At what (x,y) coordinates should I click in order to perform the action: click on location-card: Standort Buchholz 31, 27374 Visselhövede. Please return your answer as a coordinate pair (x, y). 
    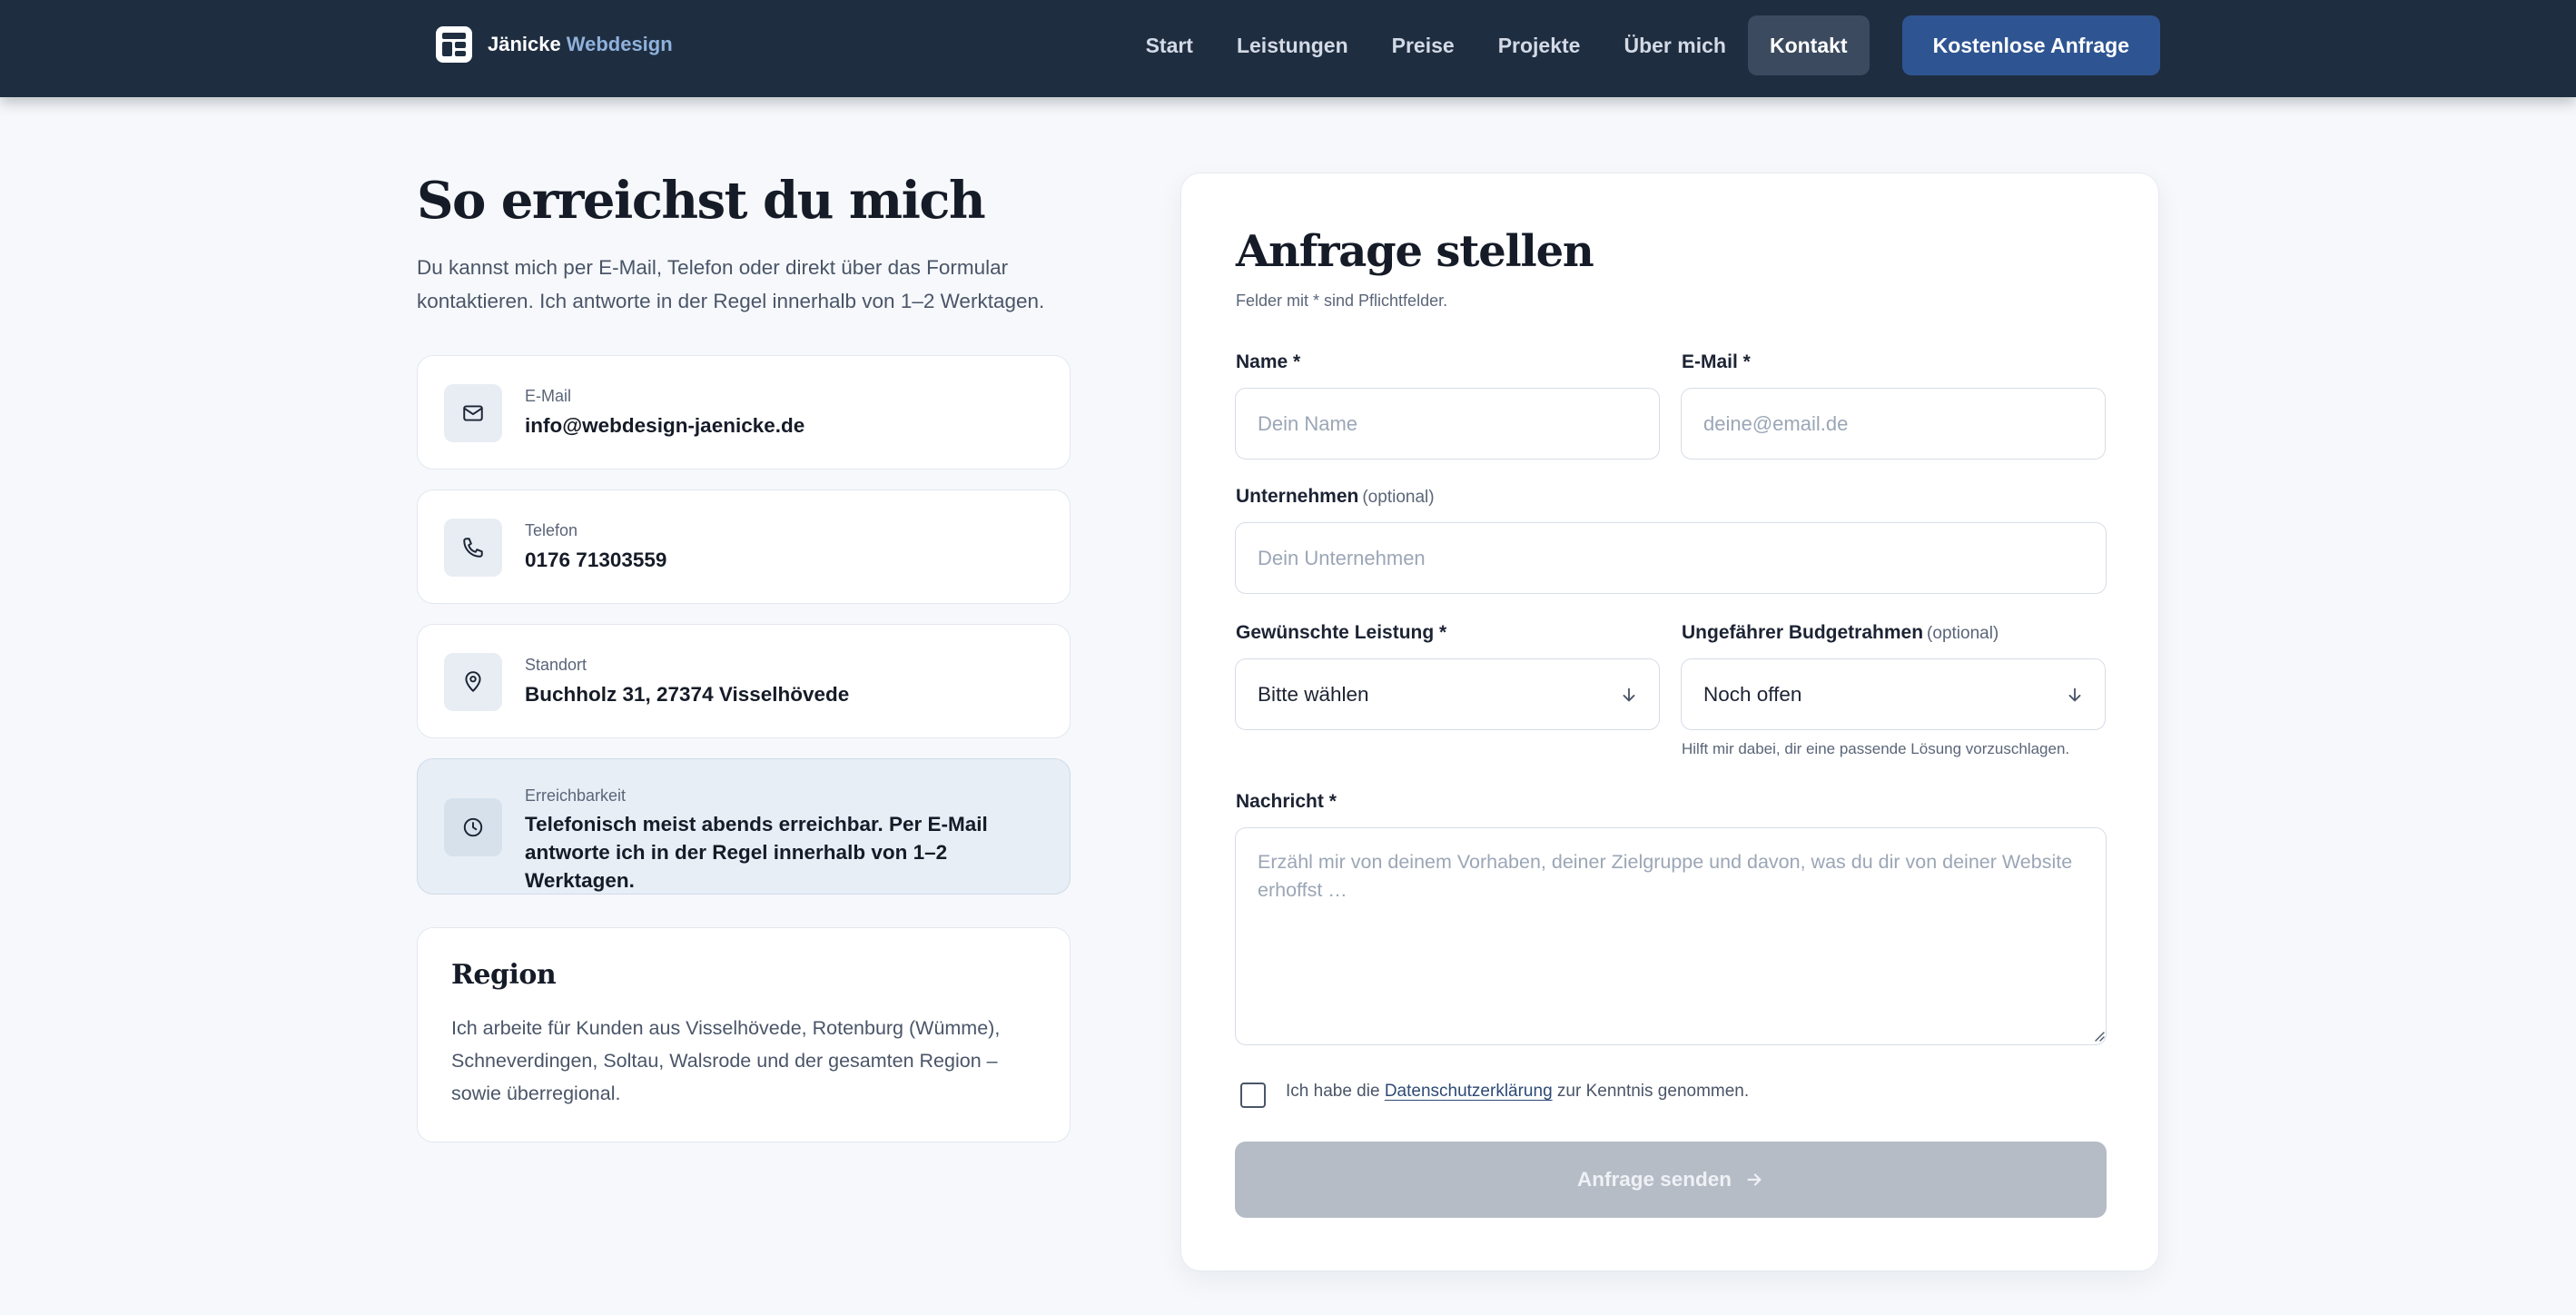
    Looking at the image, I should click on (744, 681).